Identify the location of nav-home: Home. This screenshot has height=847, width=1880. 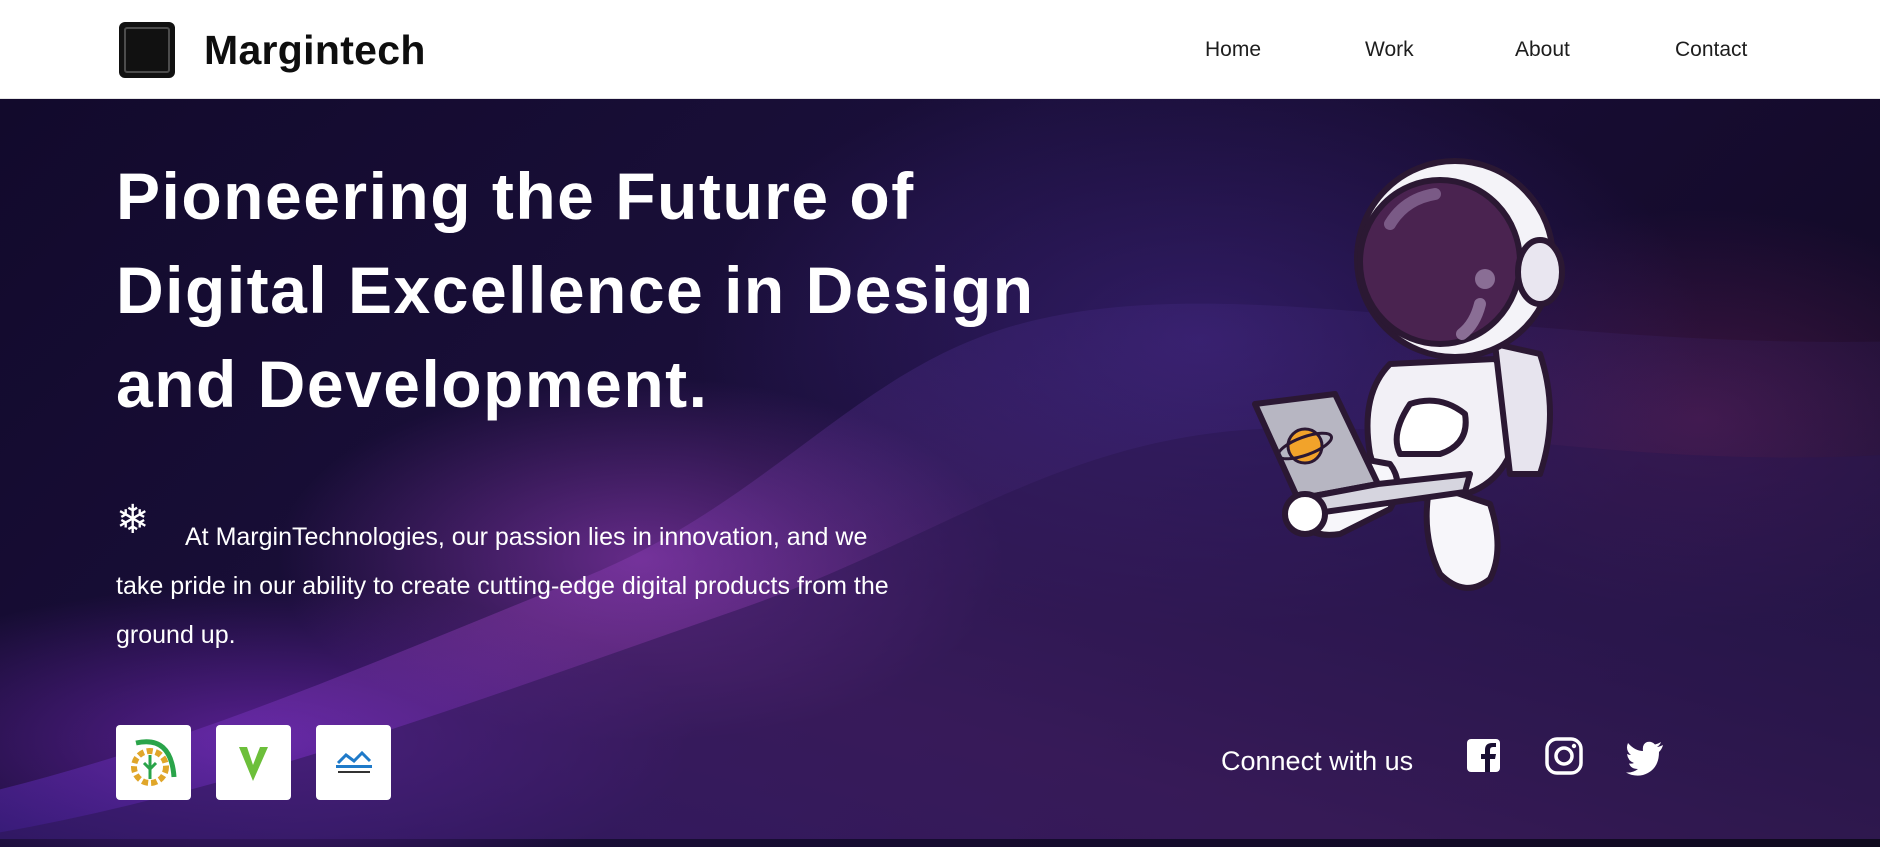
(1233, 50).